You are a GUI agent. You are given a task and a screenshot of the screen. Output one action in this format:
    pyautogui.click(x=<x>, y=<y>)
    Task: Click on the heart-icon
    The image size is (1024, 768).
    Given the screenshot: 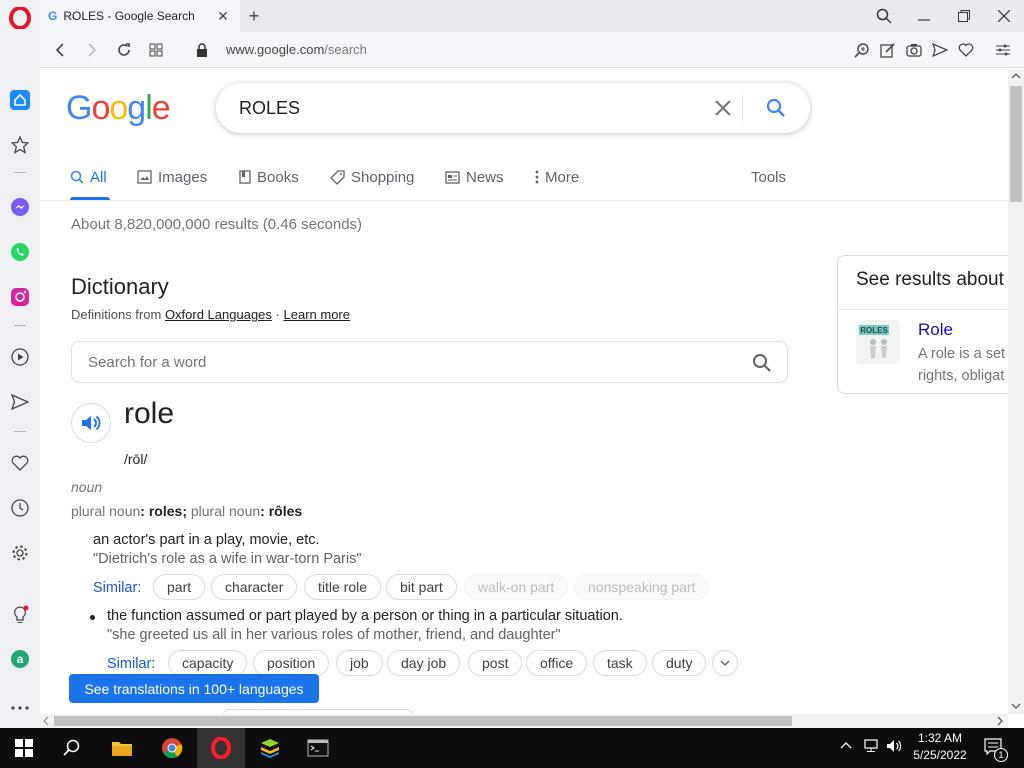 What is the action you would take?
    pyautogui.click(x=966, y=50)
    